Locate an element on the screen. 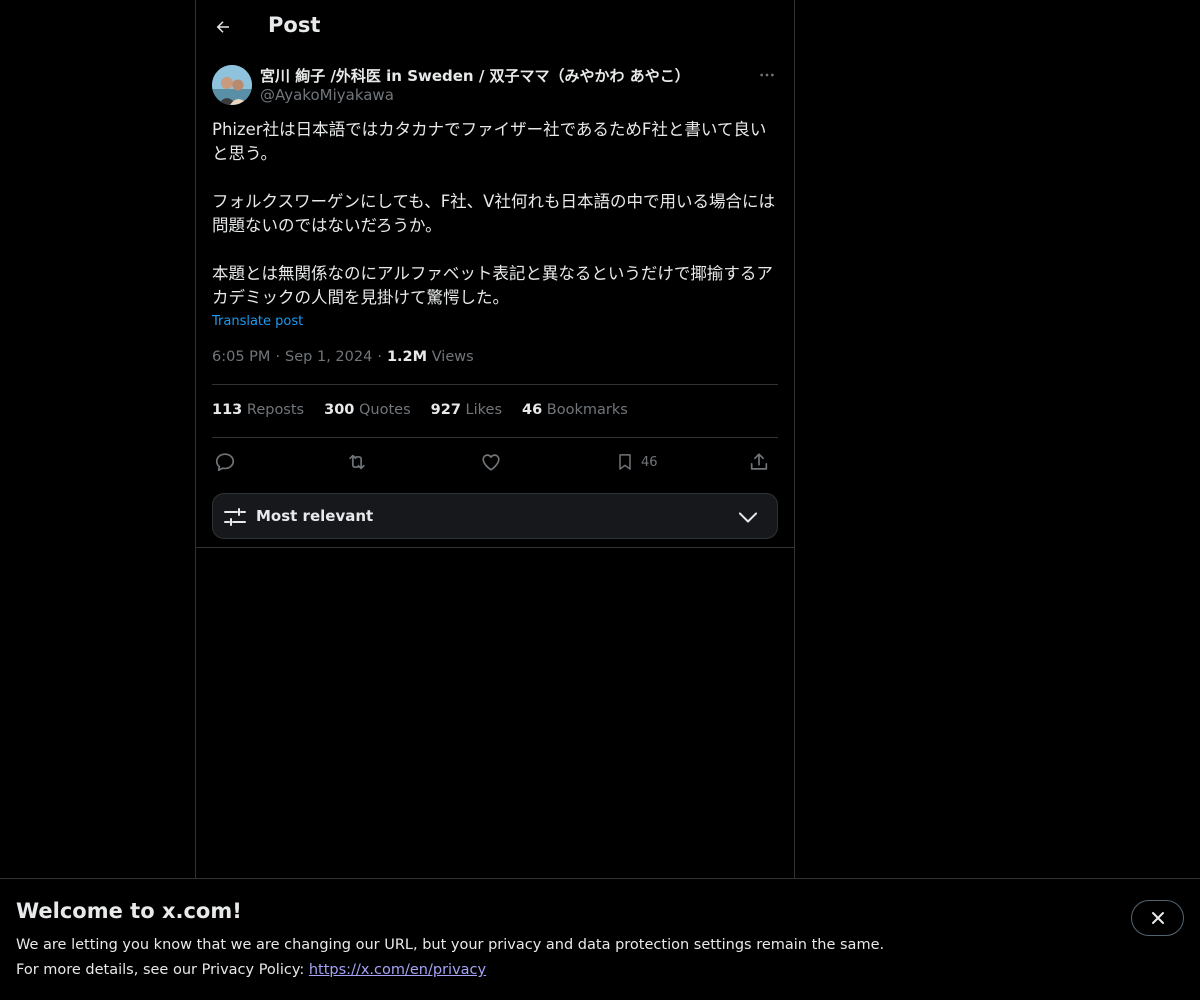  close-icon is located at coordinates (1157, 918).